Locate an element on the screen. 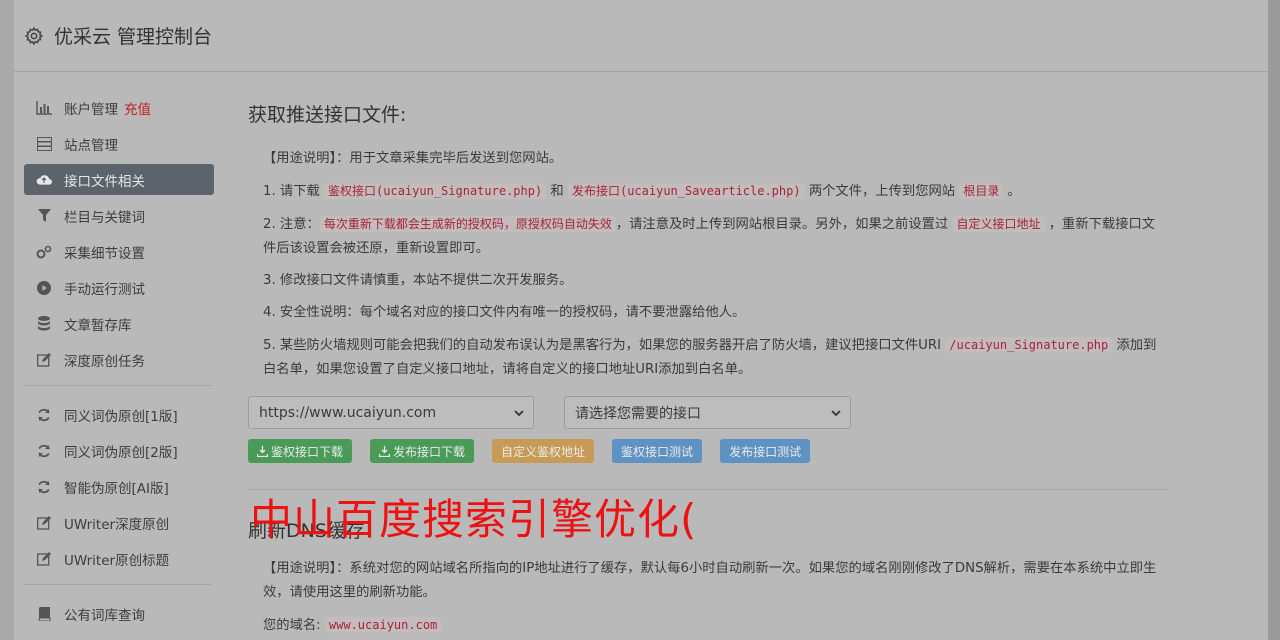  book-icon is located at coordinates (44, 614).